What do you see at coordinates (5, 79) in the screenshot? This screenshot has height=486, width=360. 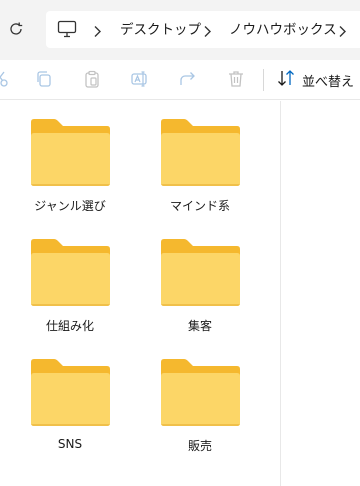 I see `cut-icon` at bounding box center [5, 79].